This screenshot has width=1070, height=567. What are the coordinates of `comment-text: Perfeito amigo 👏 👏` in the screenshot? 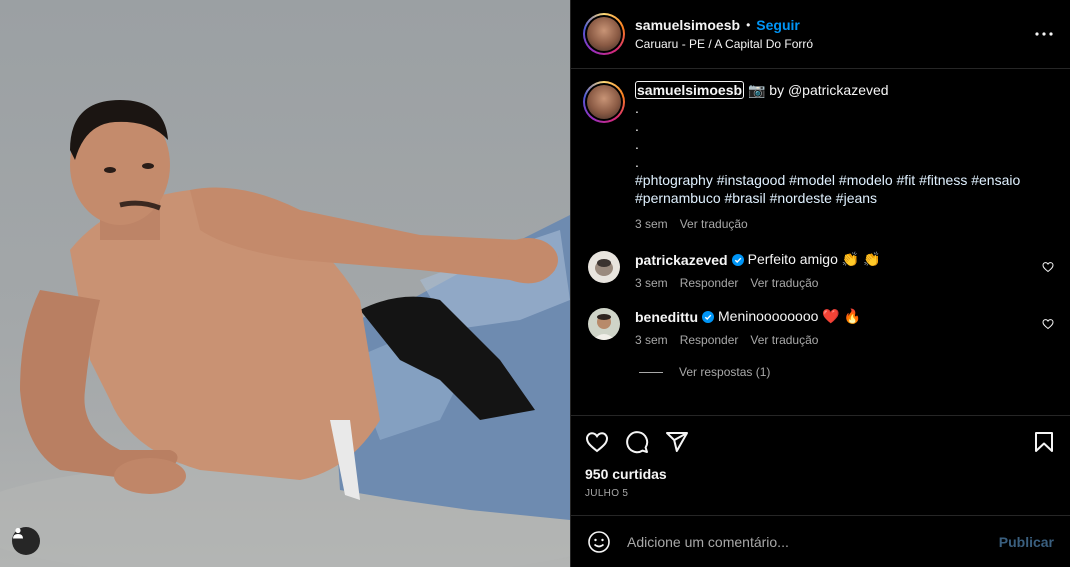 It's located at (814, 259).